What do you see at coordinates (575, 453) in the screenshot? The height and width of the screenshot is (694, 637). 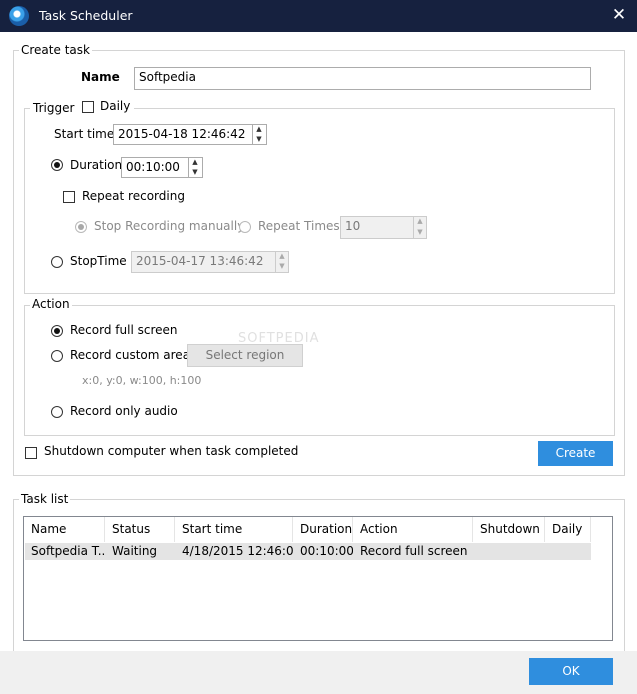 I see `create-button: Create` at bounding box center [575, 453].